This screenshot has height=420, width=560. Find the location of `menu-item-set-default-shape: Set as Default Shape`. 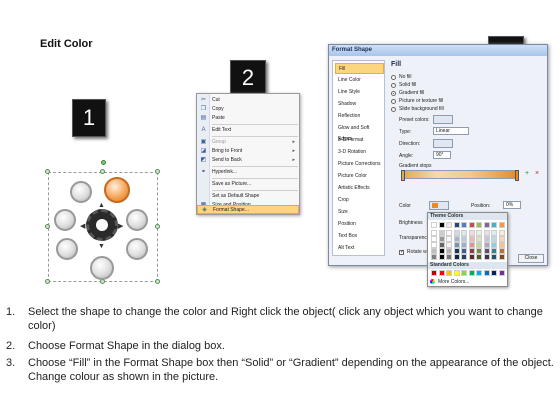

menu-item-set-default-shape: Set as Default Shape is located at coordinates (248, 196).